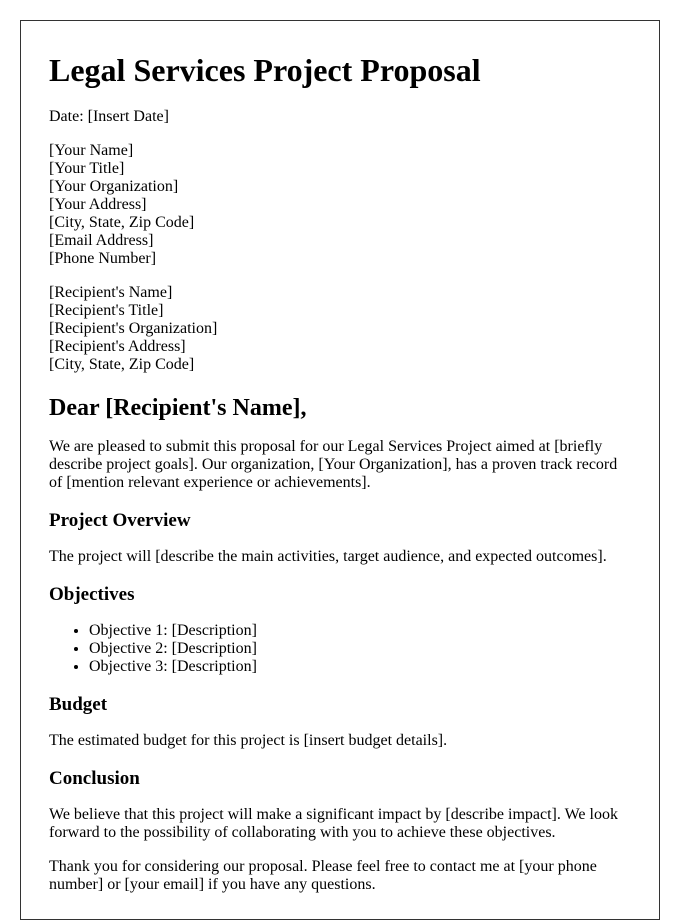  Describe the element at coordinates (78, 704) in the screenshot. I see `section-heading-budget: Budget` at that location.